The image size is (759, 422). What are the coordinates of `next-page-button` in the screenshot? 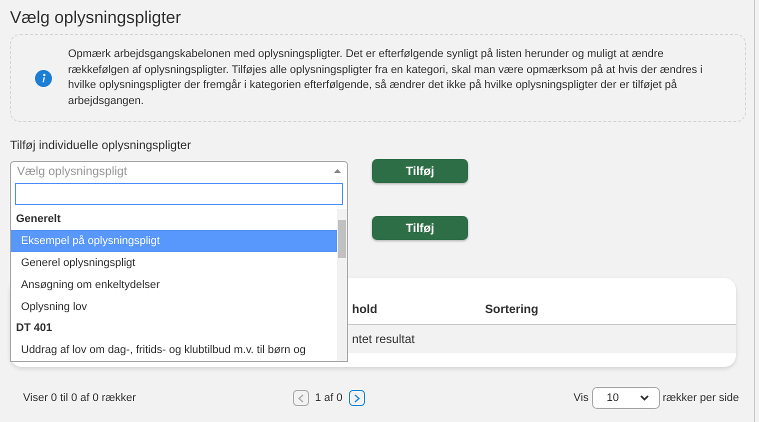 It's located at (356, 398).